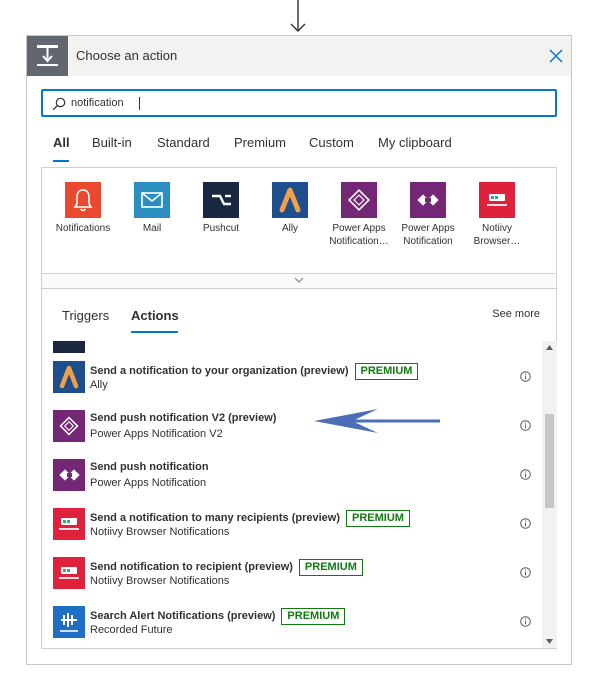 The height and width of the screenshot is (693, 605). What do you see at coordinates (290, 228) in the screenshot?
I see `connector-label: Ally` at bounding box center [290, 228].